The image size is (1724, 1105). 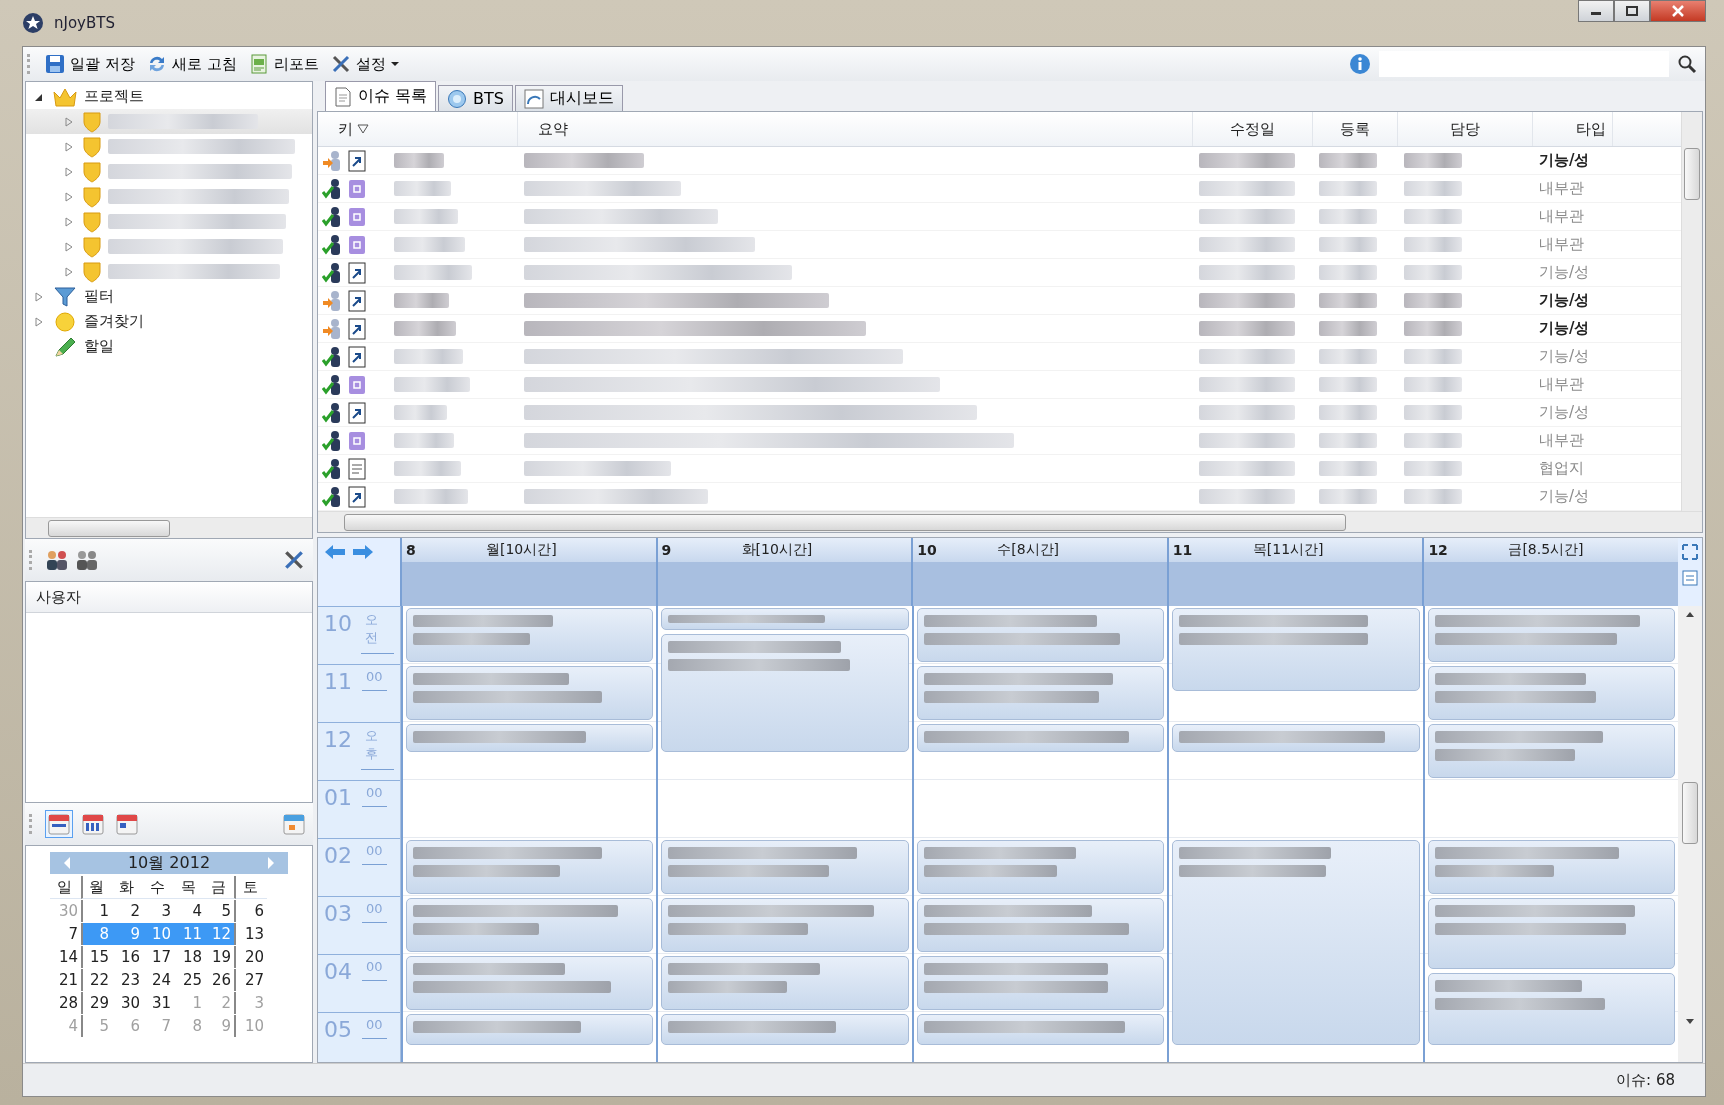 I want to click on info-icon, so click(x=1360, y=64).